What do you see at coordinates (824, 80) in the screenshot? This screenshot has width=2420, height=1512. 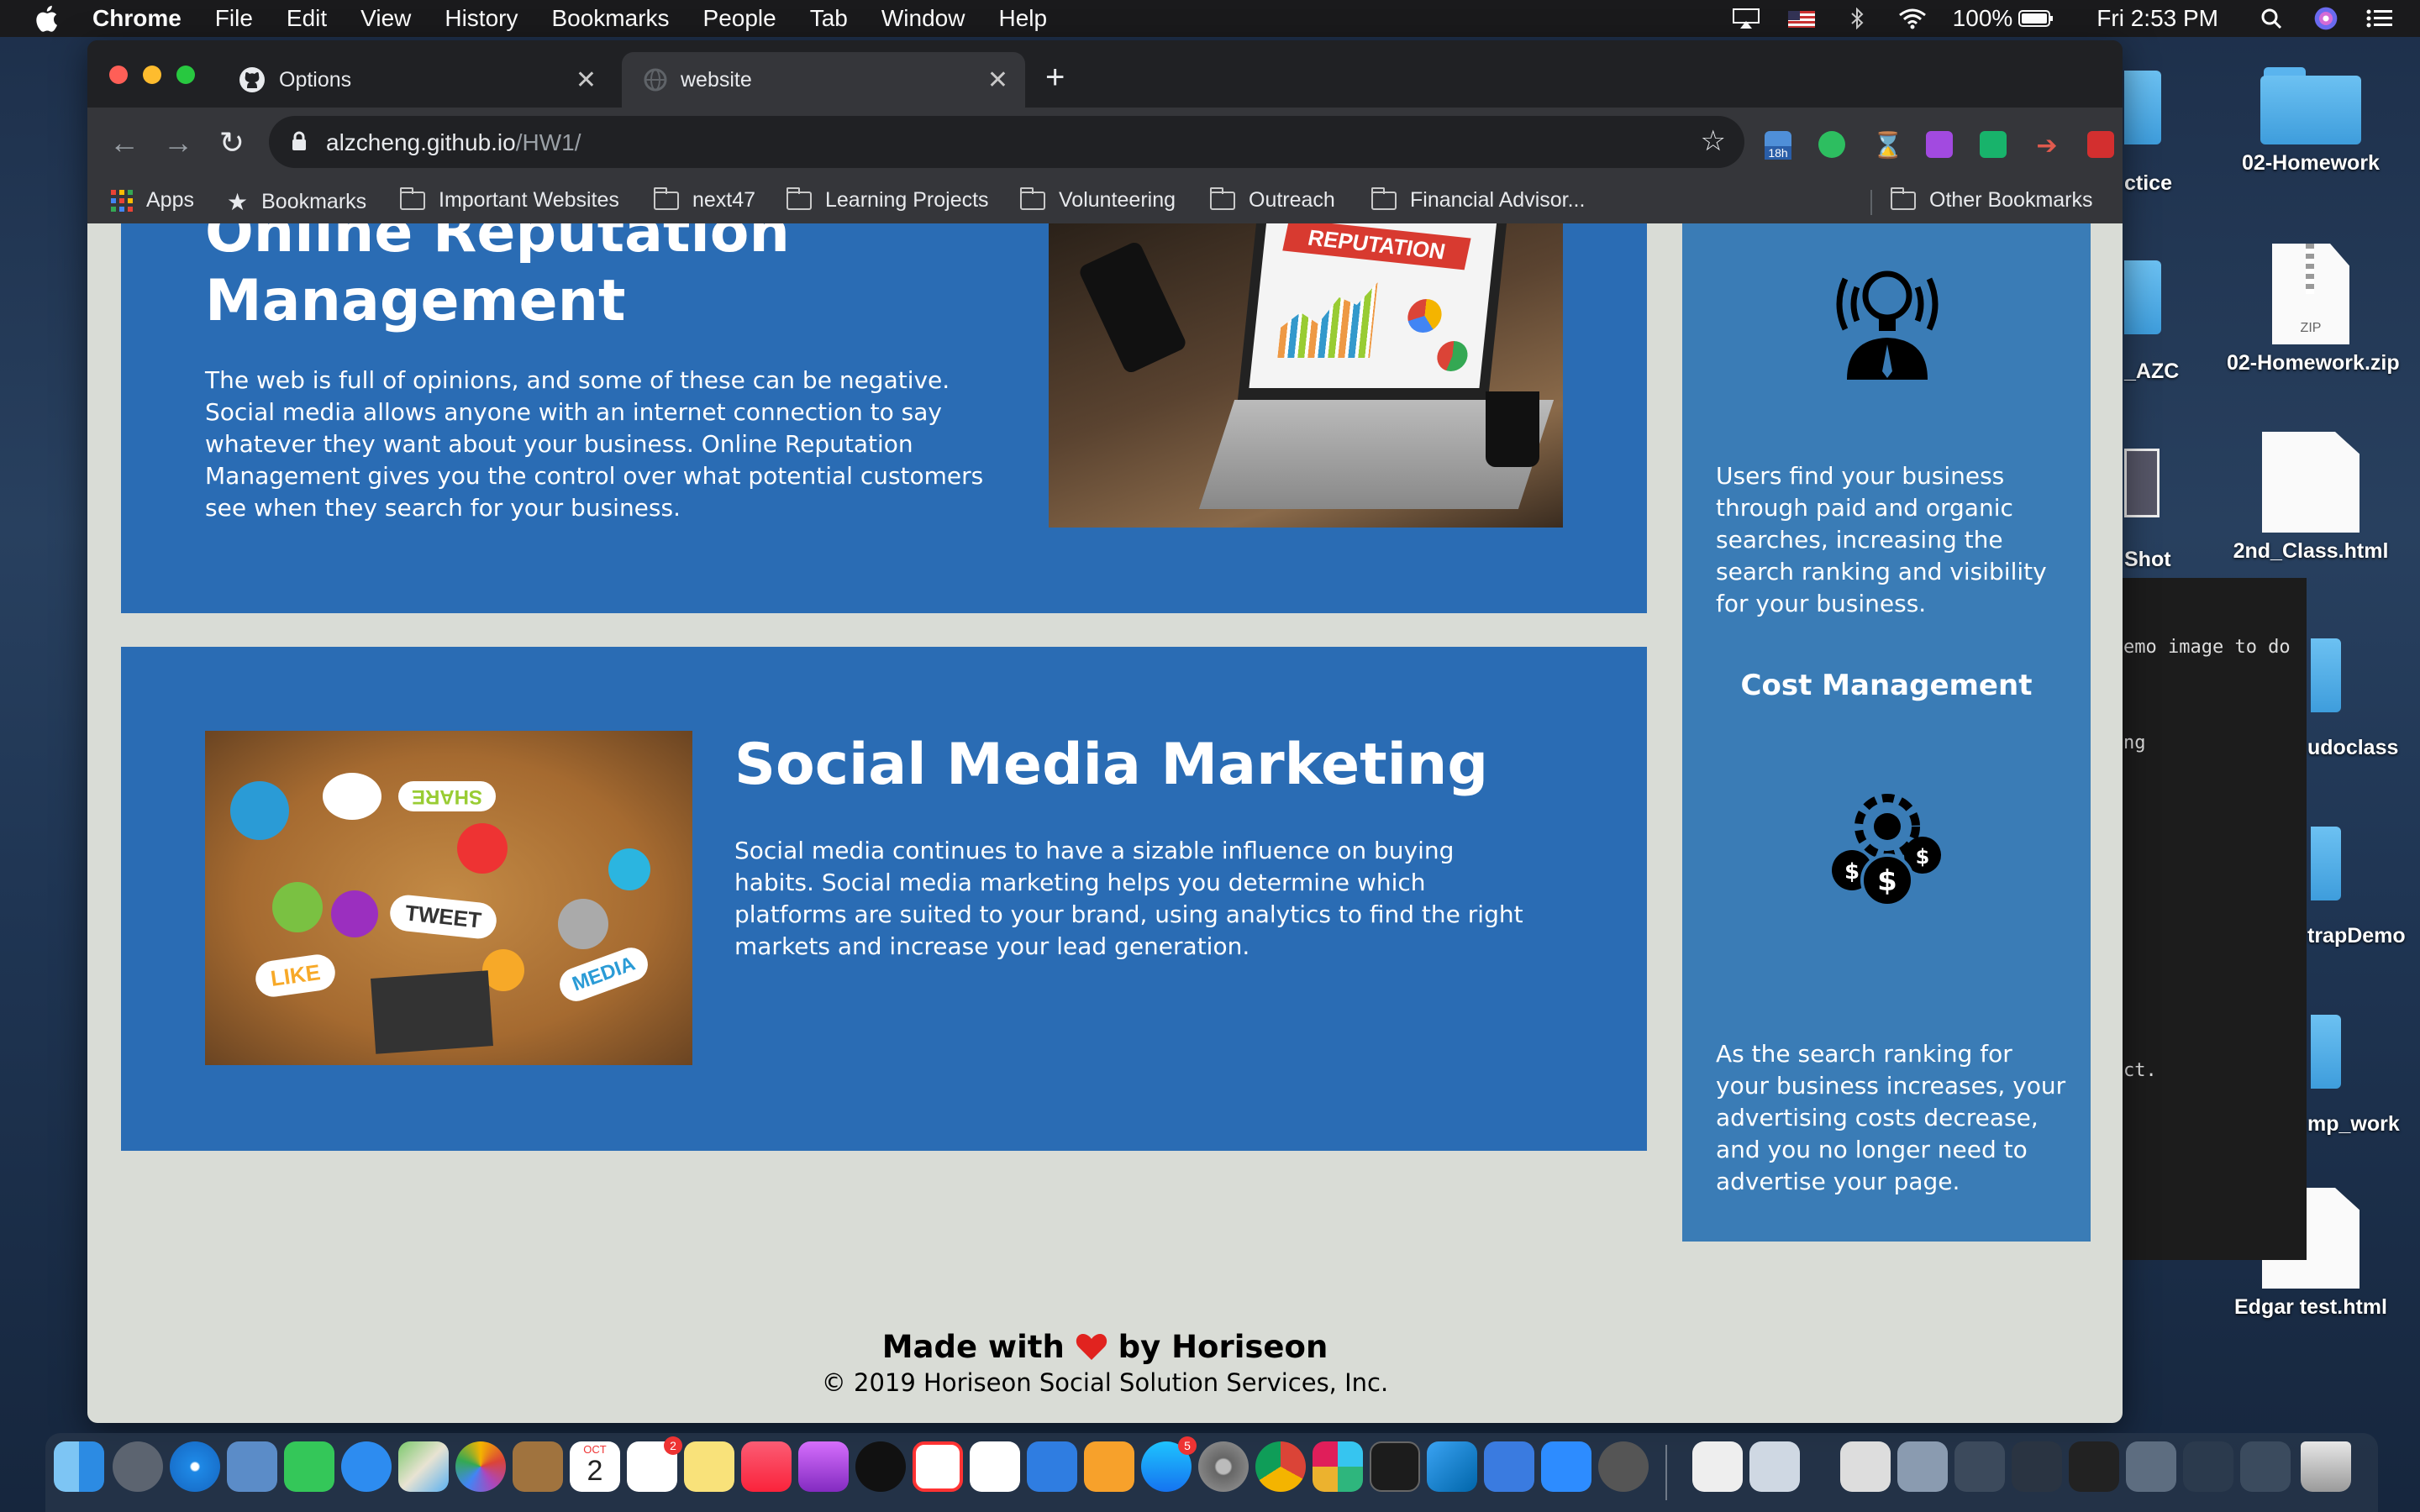 I see `tab-website: website ✕` at bounding box center [824, 80].